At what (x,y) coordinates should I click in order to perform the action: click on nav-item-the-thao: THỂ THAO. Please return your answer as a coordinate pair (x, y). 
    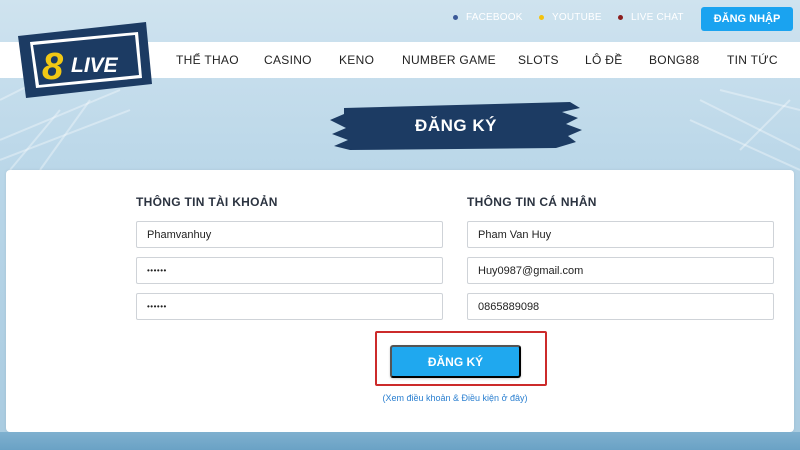
    Looking at the image, I should click on (207, 60).